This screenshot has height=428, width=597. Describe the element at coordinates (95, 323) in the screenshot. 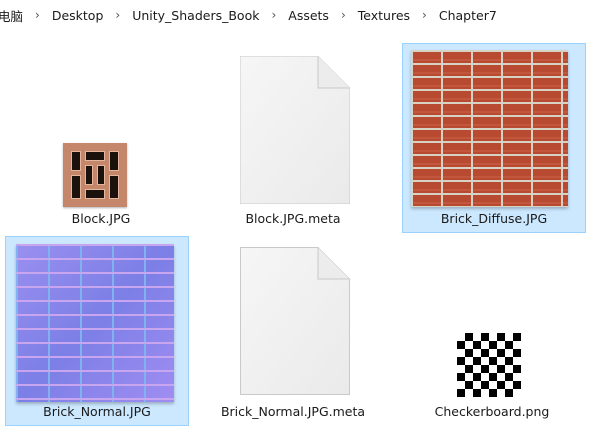

I see `brick-normal-thumbnail` at that location.